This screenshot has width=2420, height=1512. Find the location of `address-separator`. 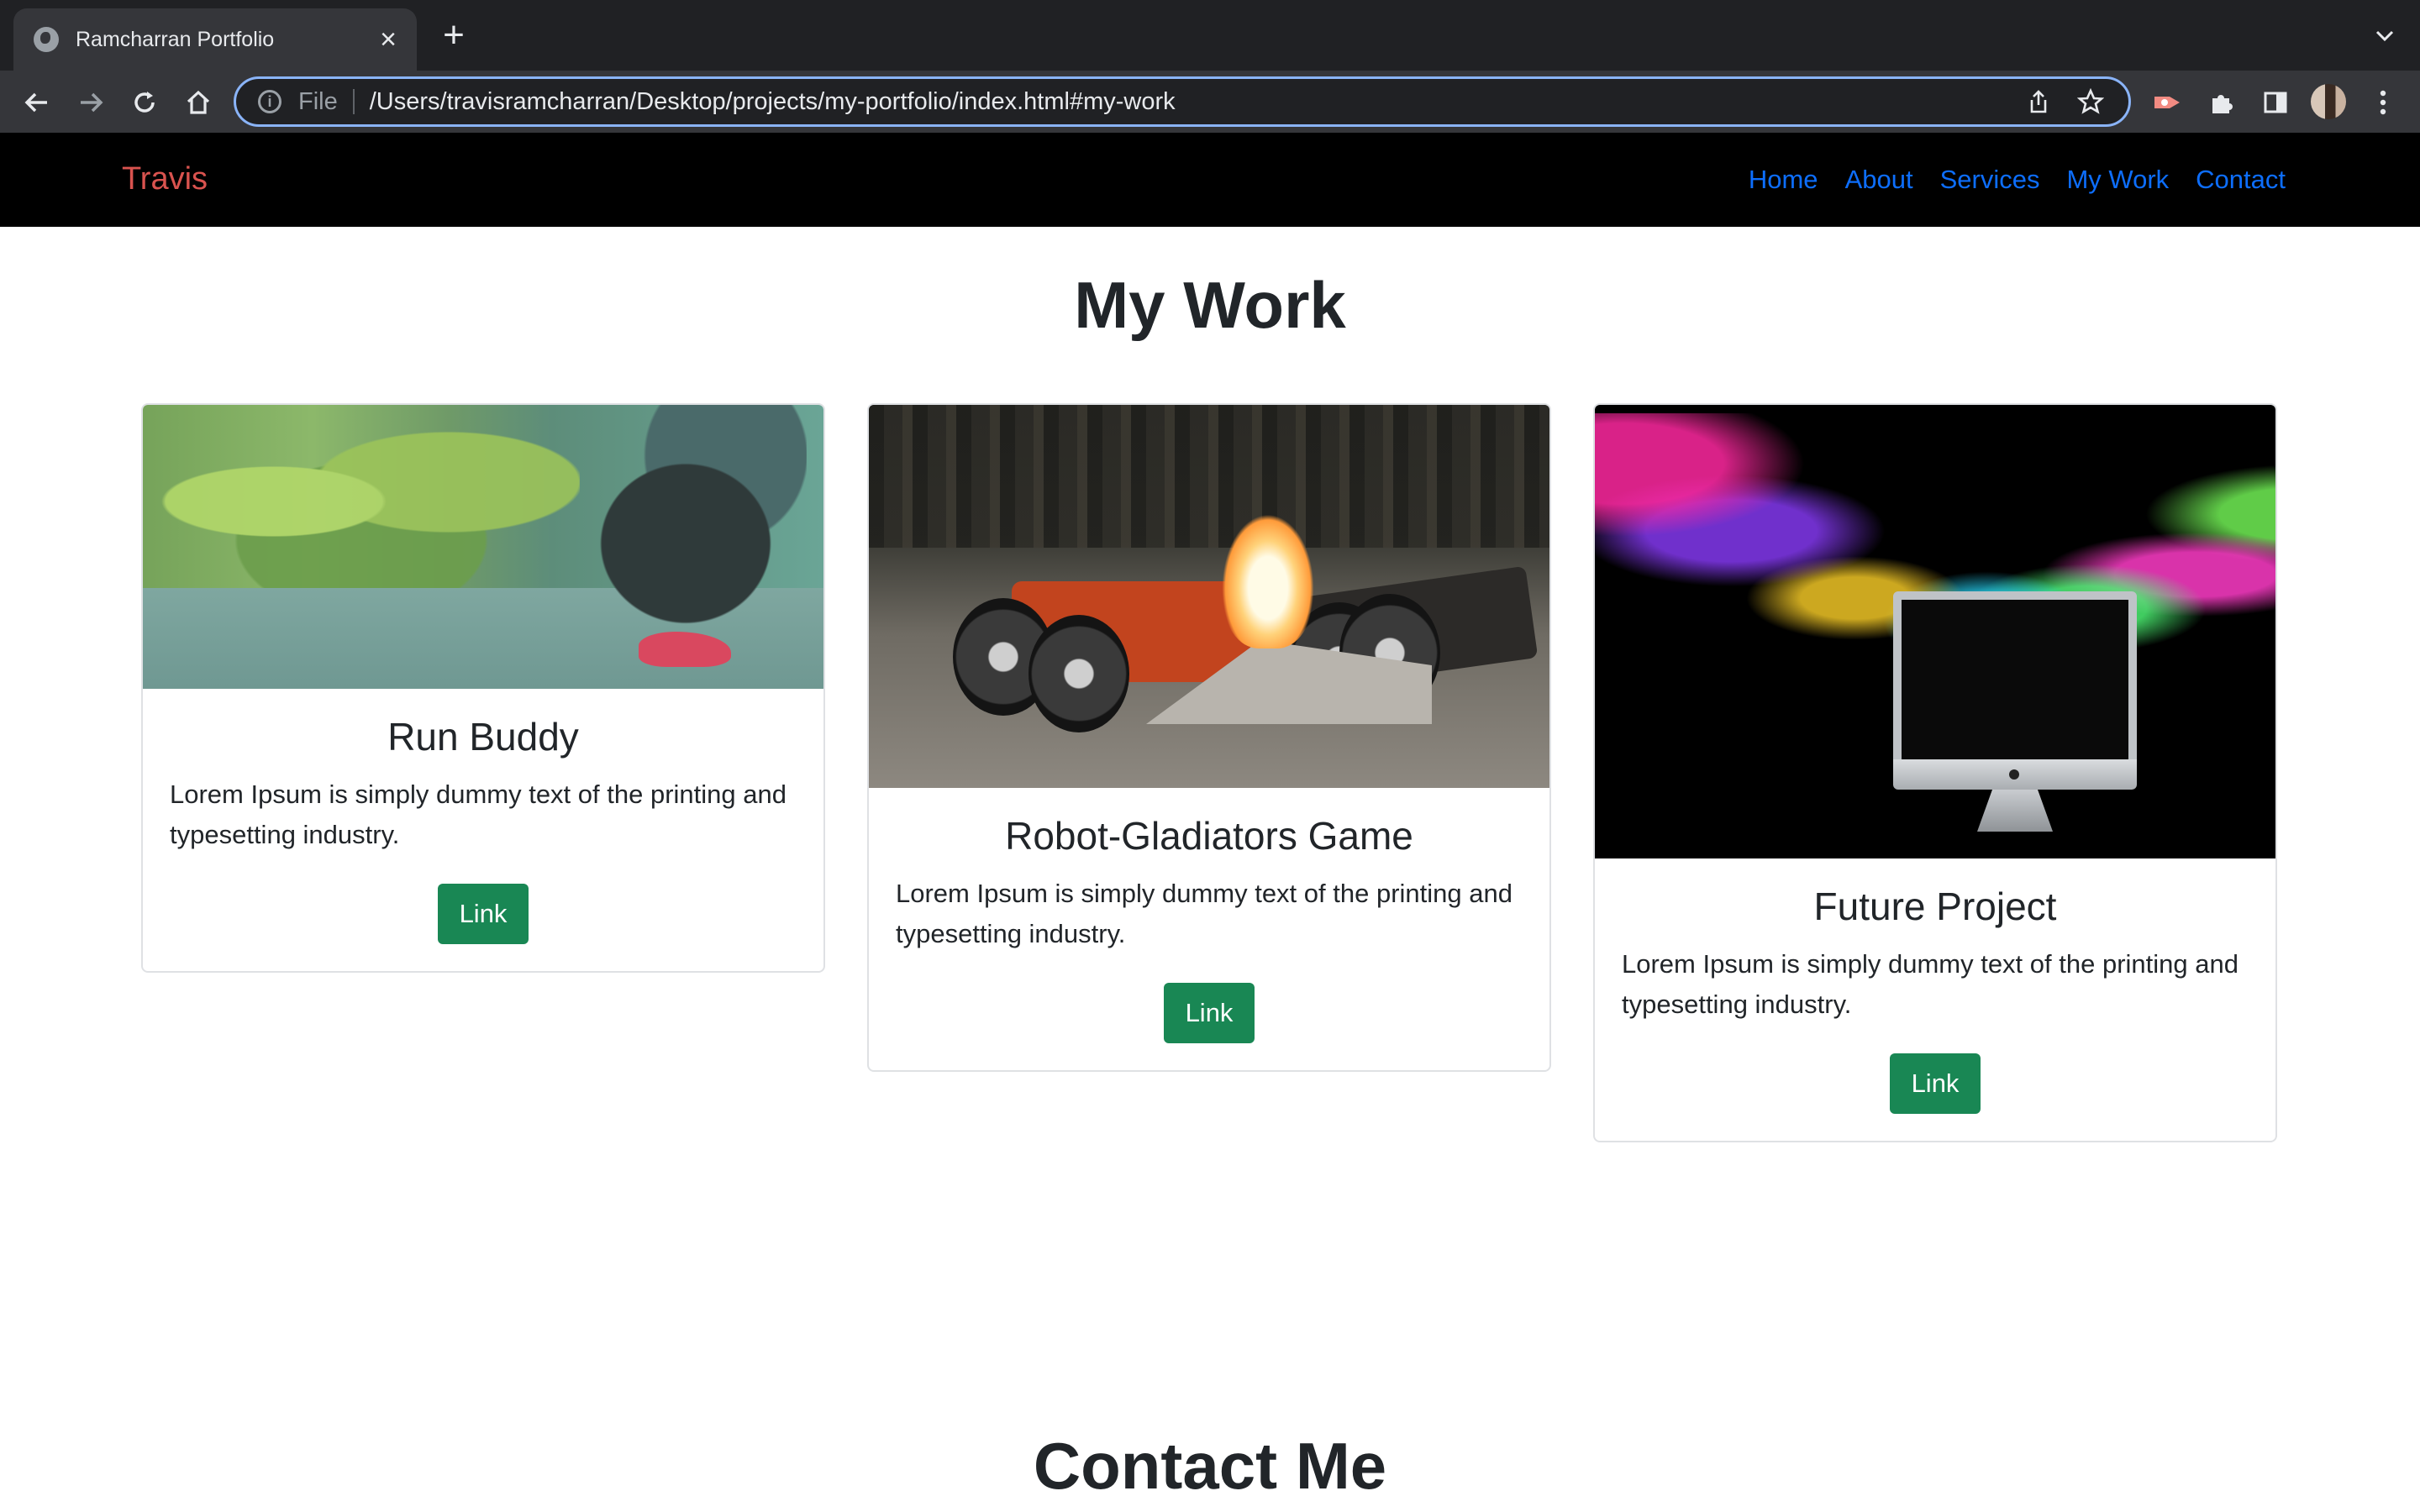

address-separator is located at coordinates (353, 101).